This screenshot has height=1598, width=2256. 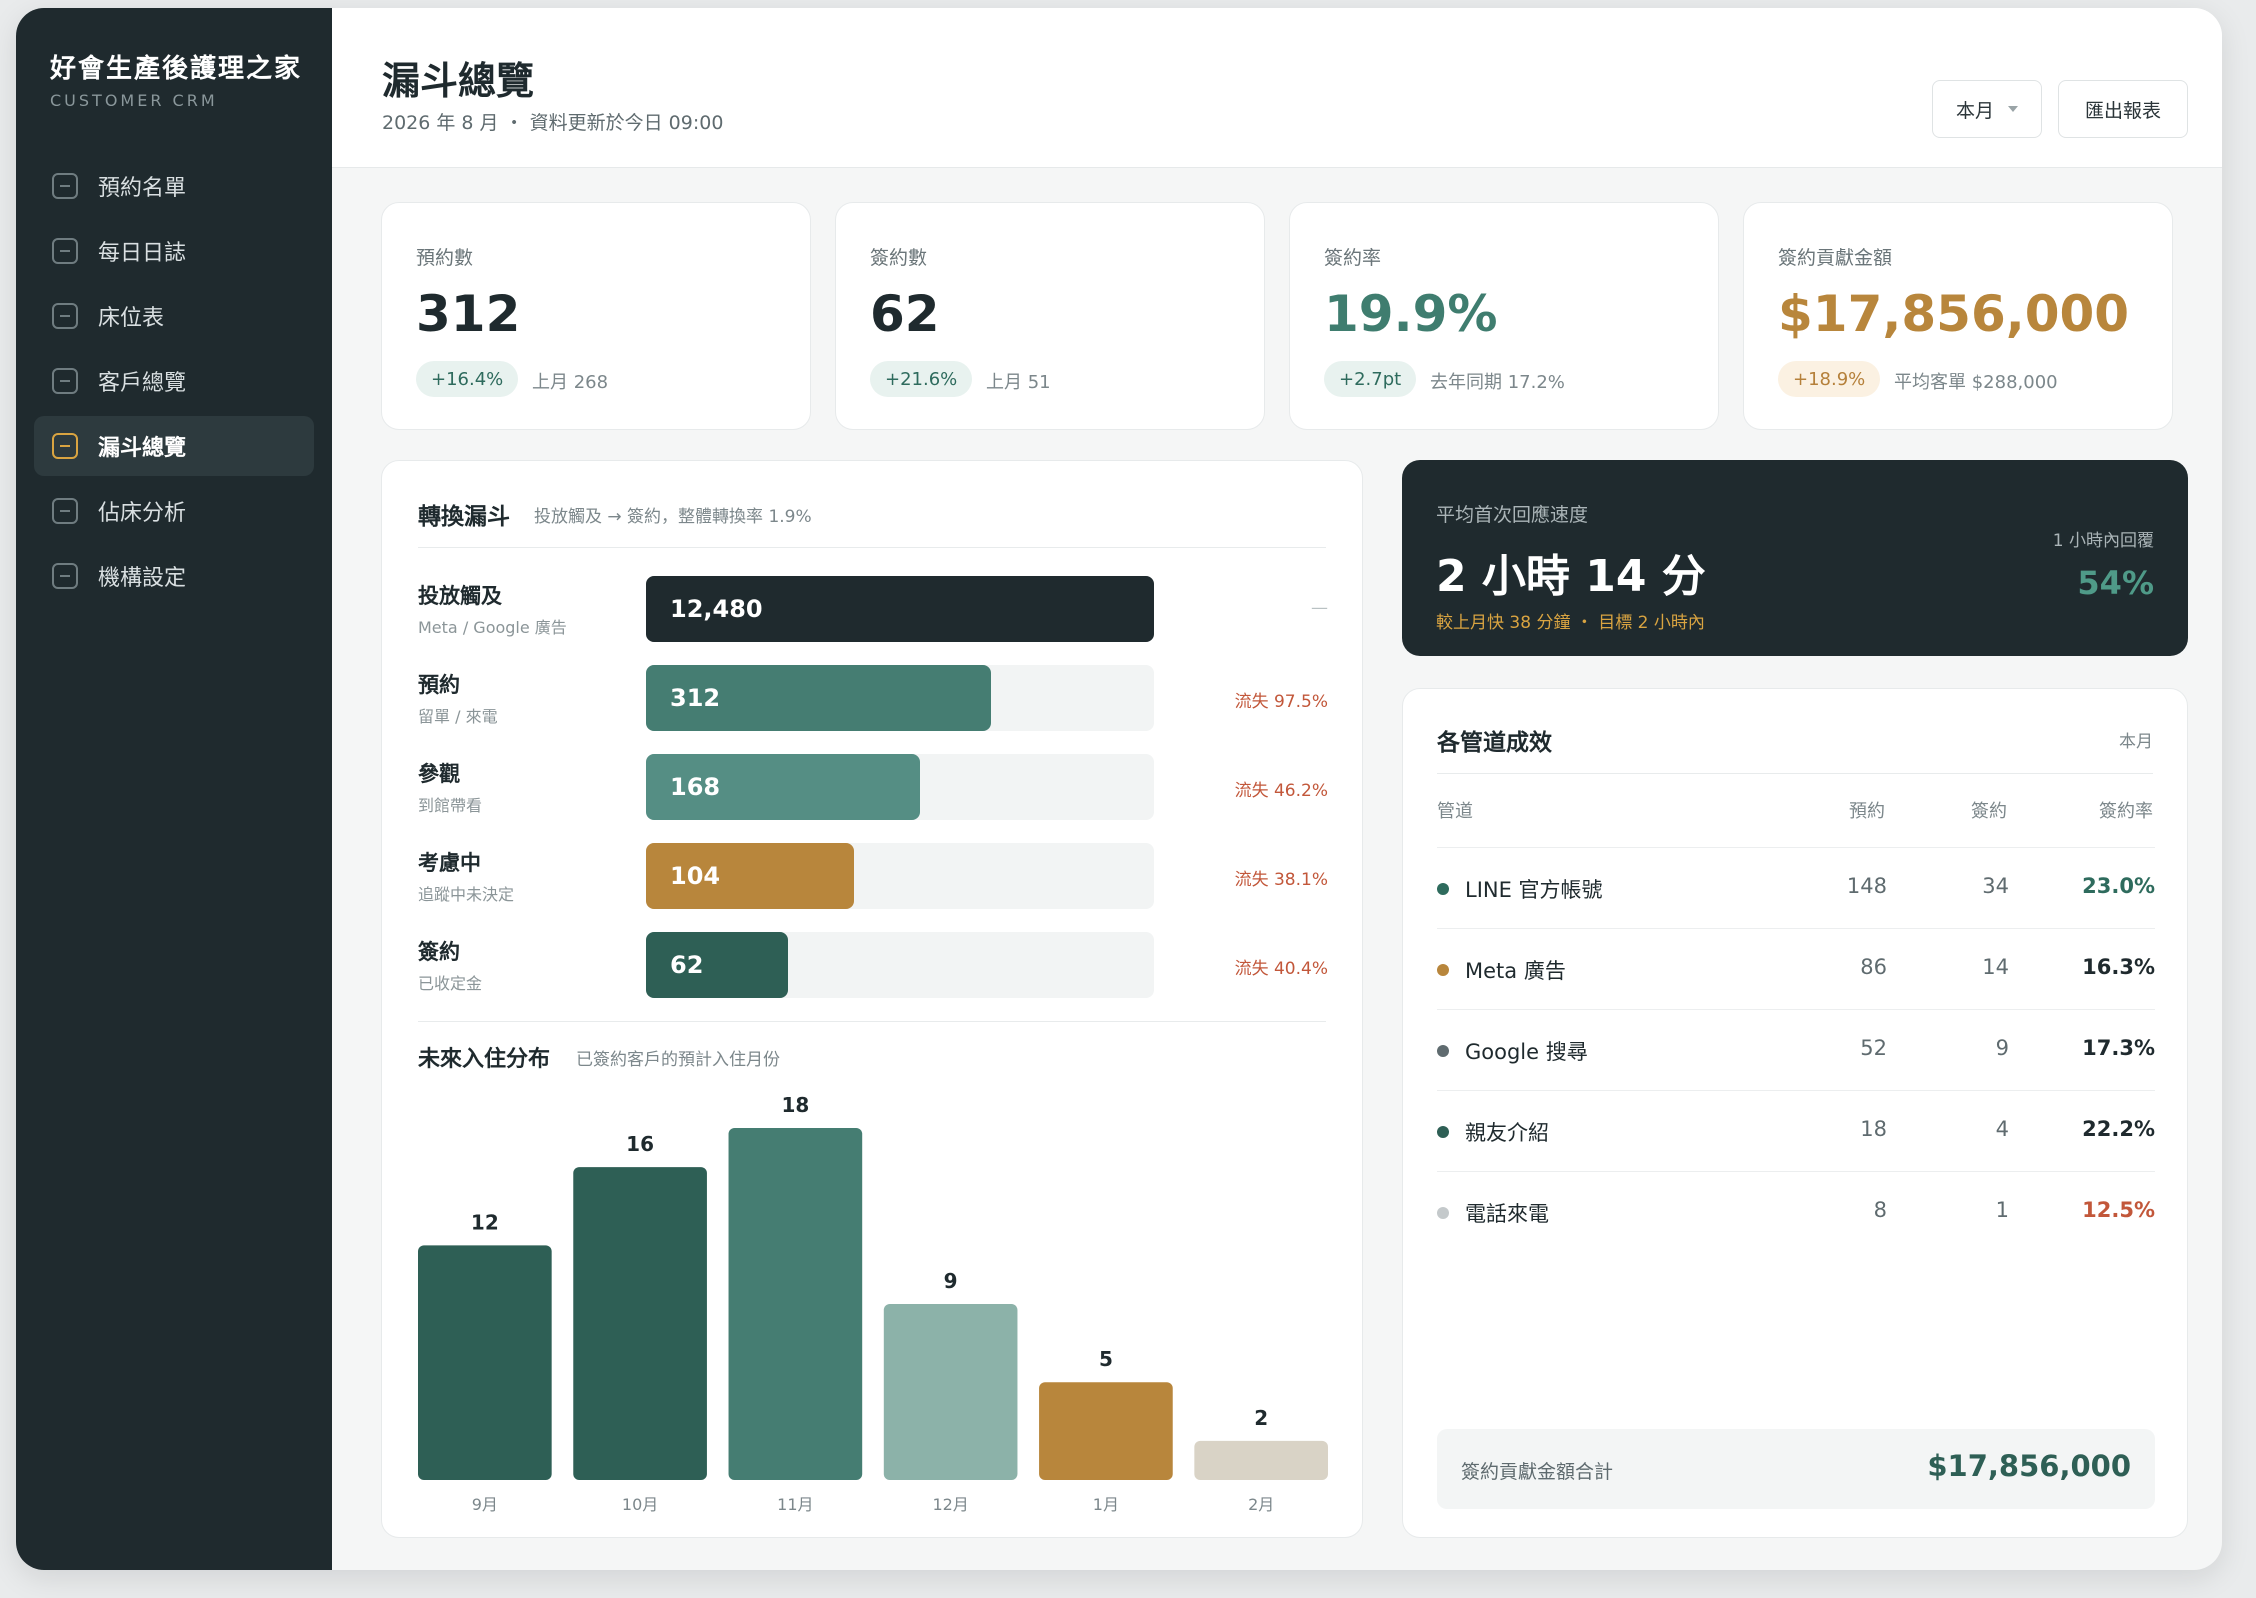 What do you see at coordinates (65, 576) in the screenshot?
I see `settings-icon` at bounding box center [65, 576].